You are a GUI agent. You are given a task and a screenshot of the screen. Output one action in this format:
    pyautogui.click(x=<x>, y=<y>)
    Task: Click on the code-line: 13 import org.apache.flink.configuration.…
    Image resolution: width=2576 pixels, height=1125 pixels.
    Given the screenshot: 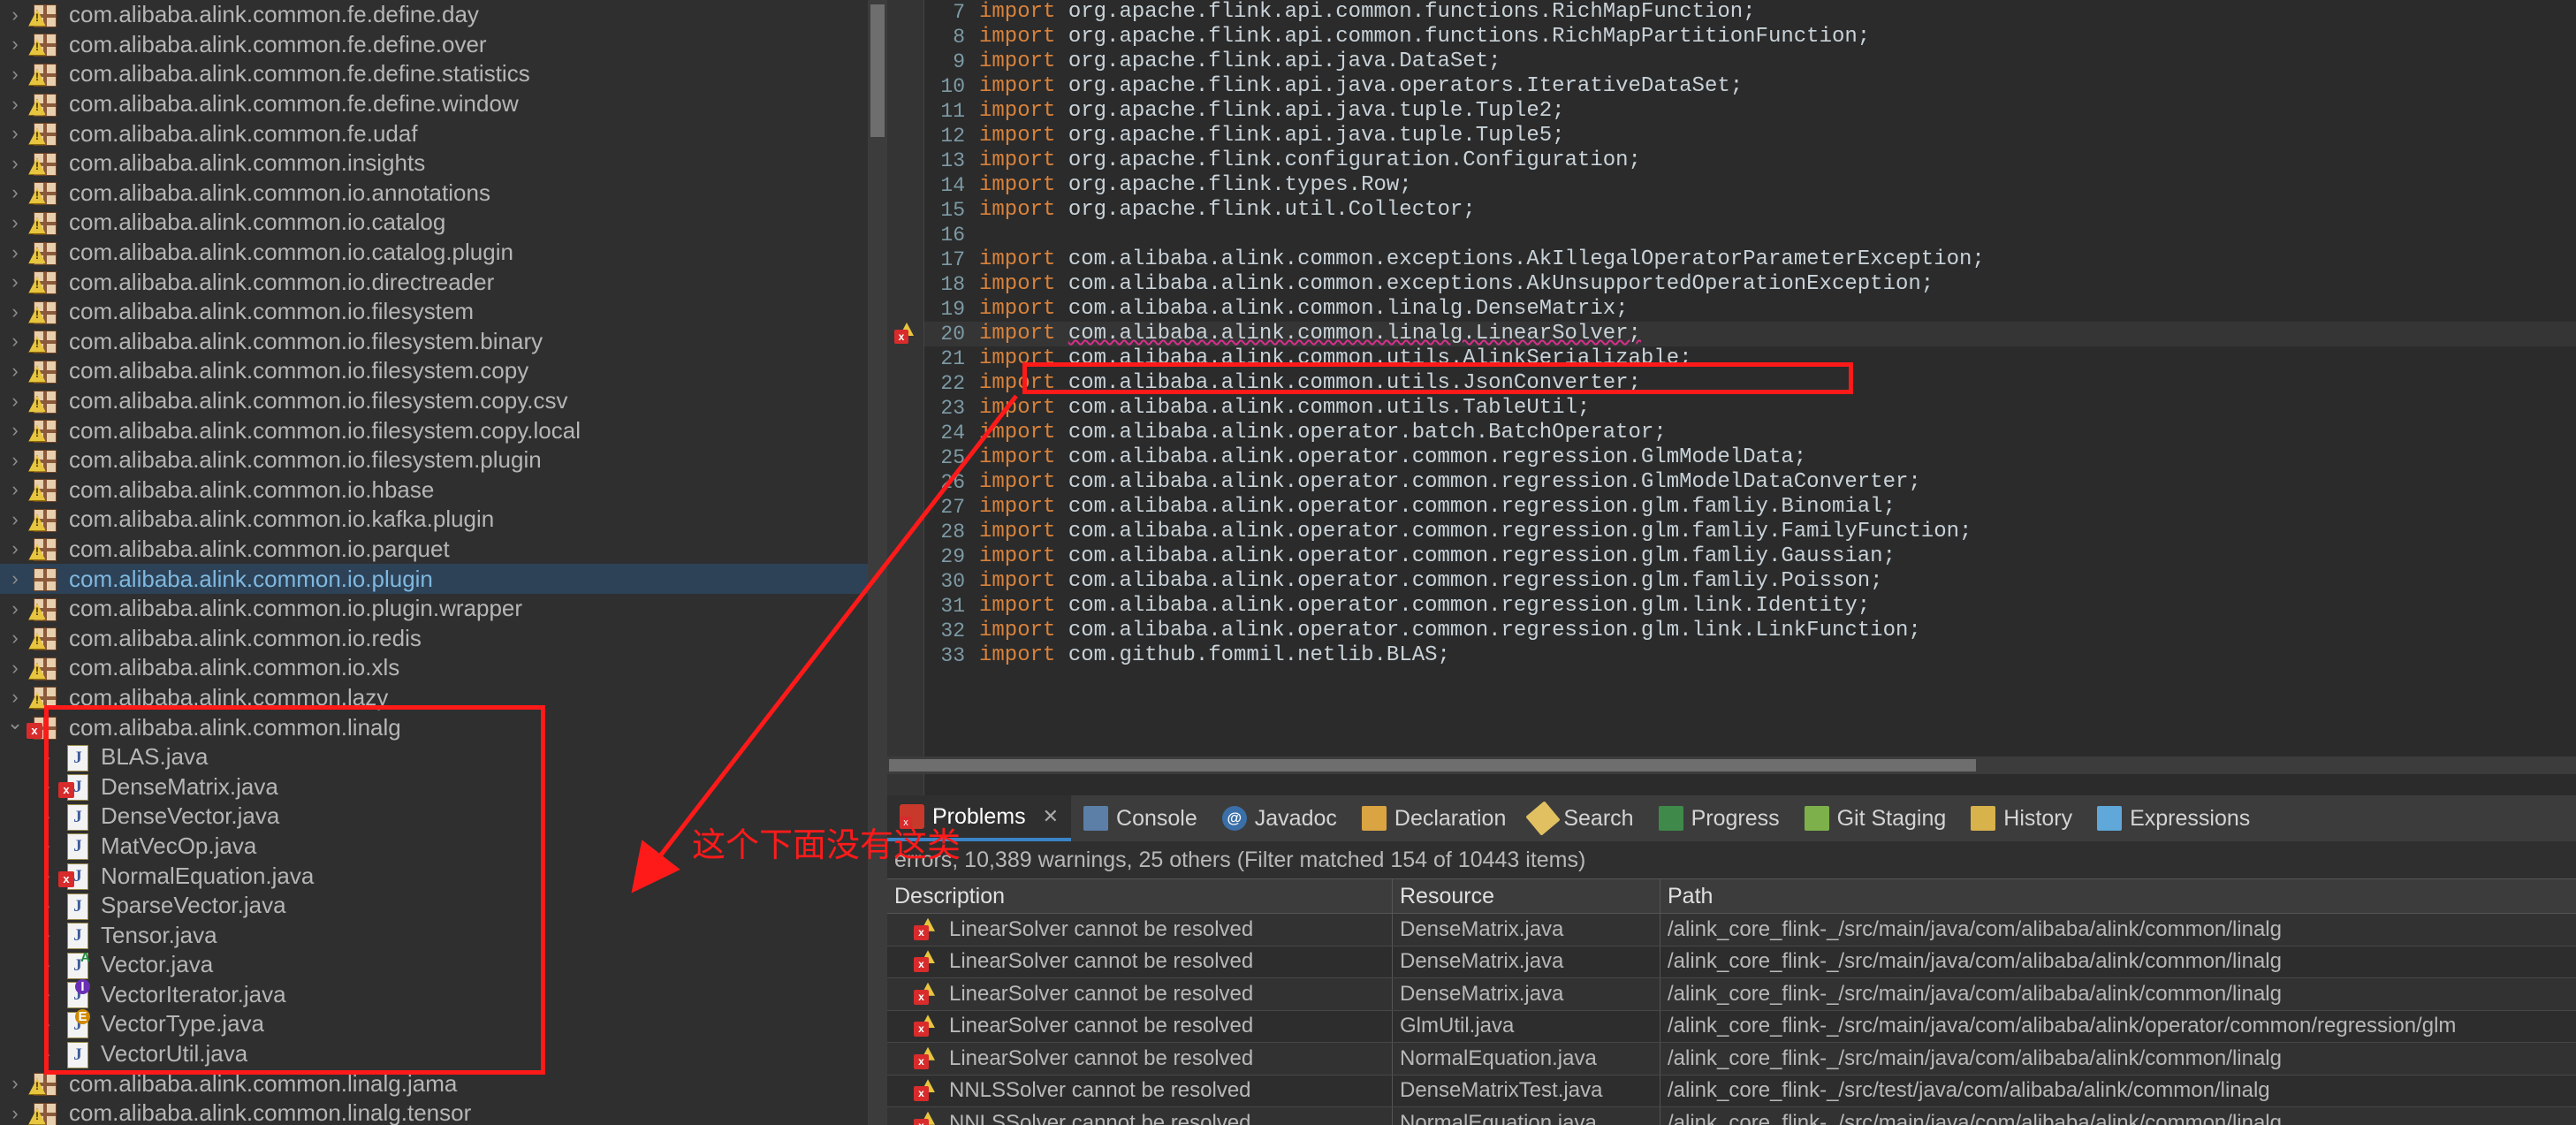 What is the action you would take?
    pyautogui.click(x=1750, y=161)
    